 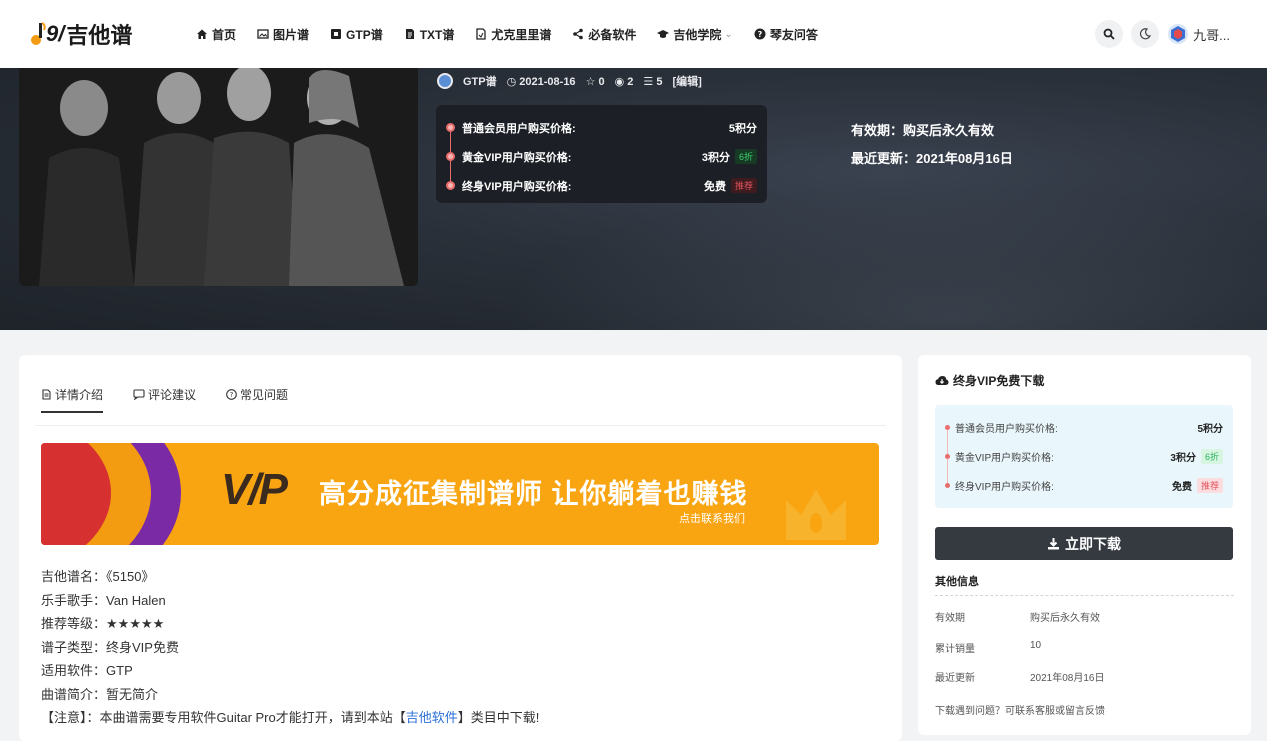 I want to click on info-row: 曲谱简介：暂无简介, so click(x=100, y=694).